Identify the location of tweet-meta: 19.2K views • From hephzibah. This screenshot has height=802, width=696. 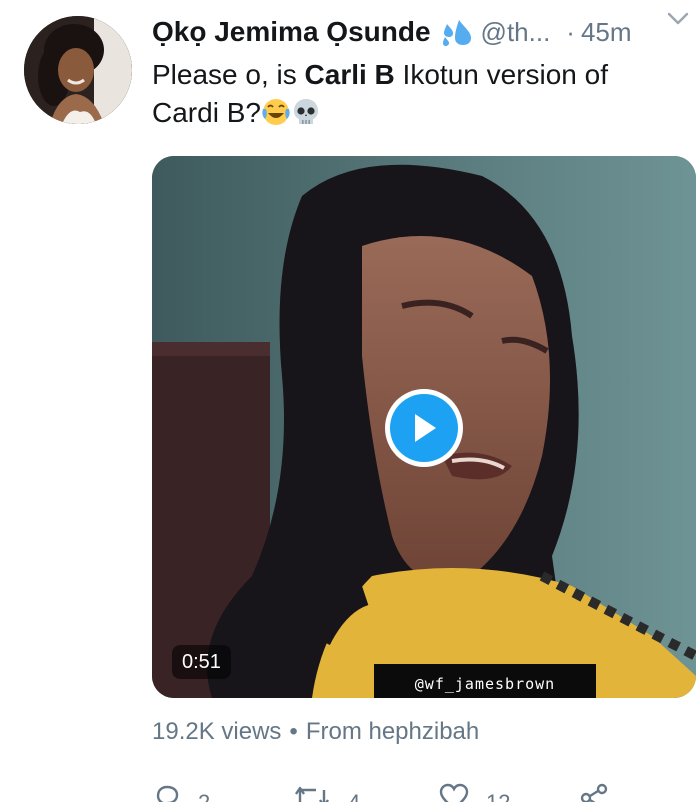
(315, 732).